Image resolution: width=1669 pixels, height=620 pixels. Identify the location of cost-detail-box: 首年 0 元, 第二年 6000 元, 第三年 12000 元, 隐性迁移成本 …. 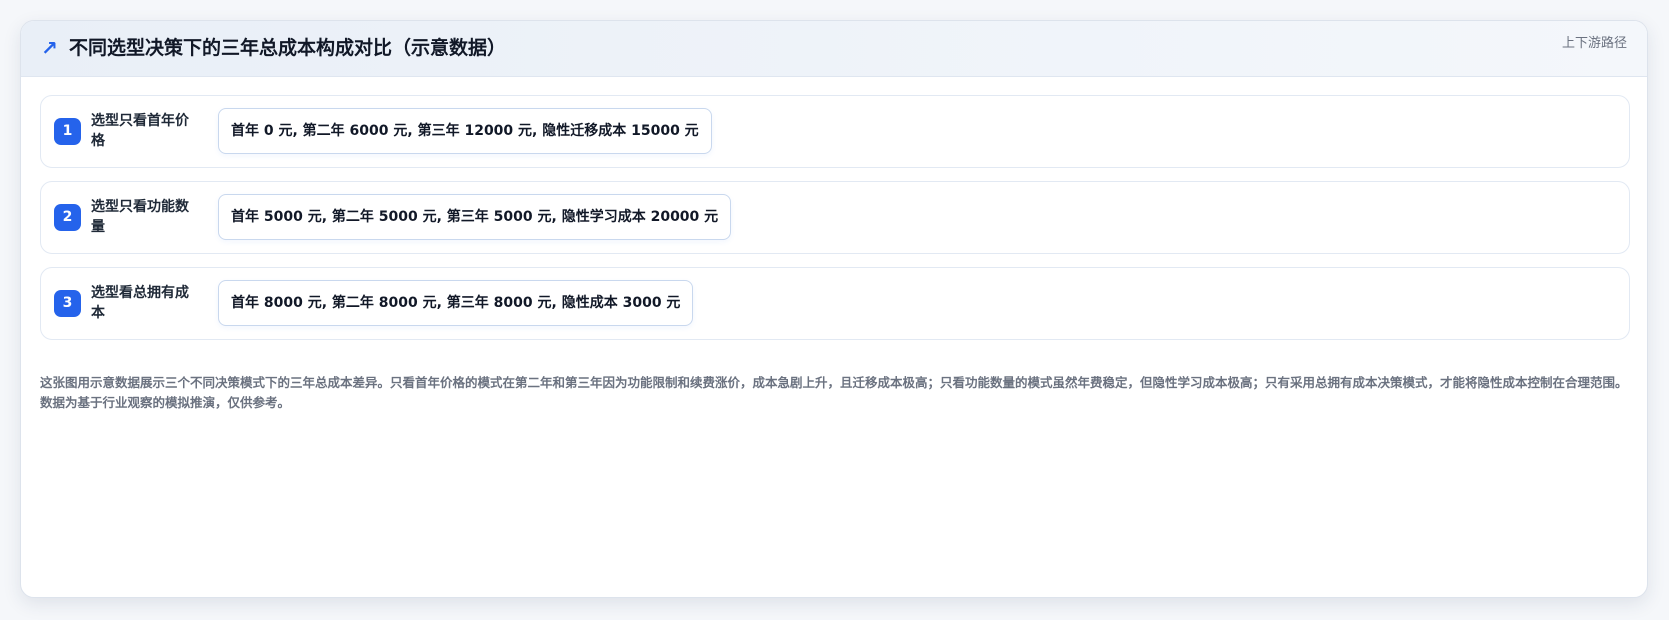
(465, 131).